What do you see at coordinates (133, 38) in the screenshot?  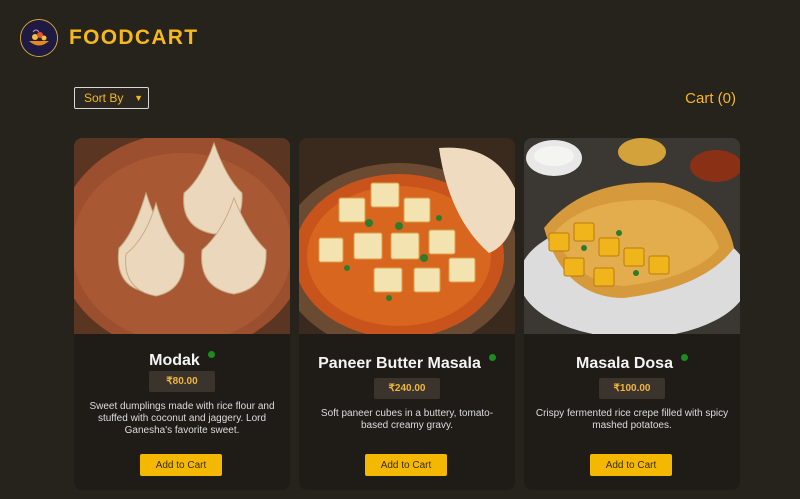 I see `brand-name: FOODCART` at bounding box center [133, 38].